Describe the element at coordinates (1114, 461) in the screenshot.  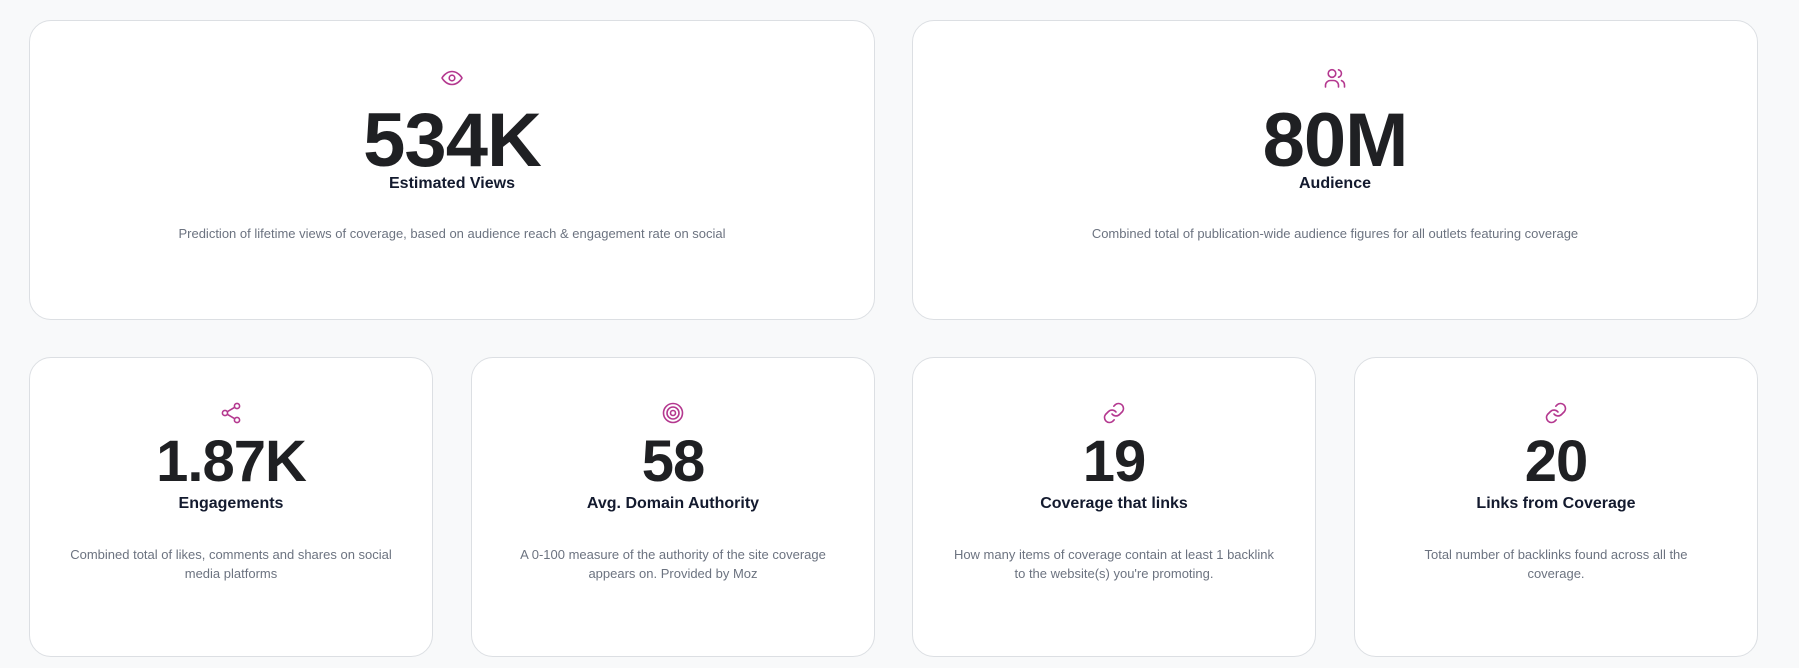
I see `coverage-that-links-value: 19` at that location.